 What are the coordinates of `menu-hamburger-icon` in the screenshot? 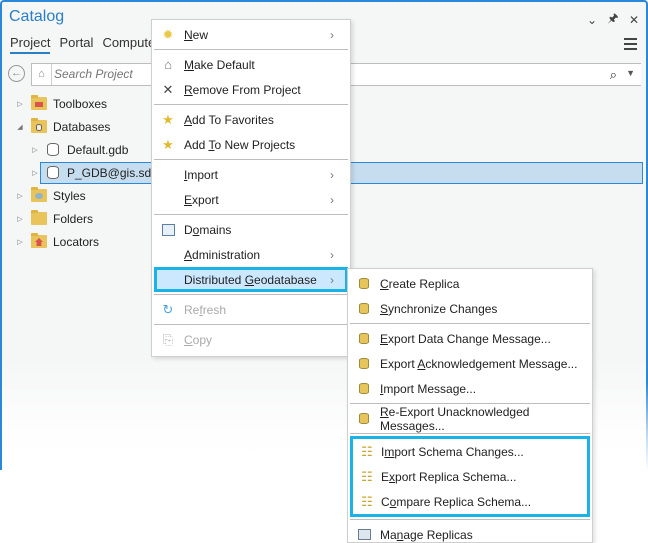 It's located at (630, 45).